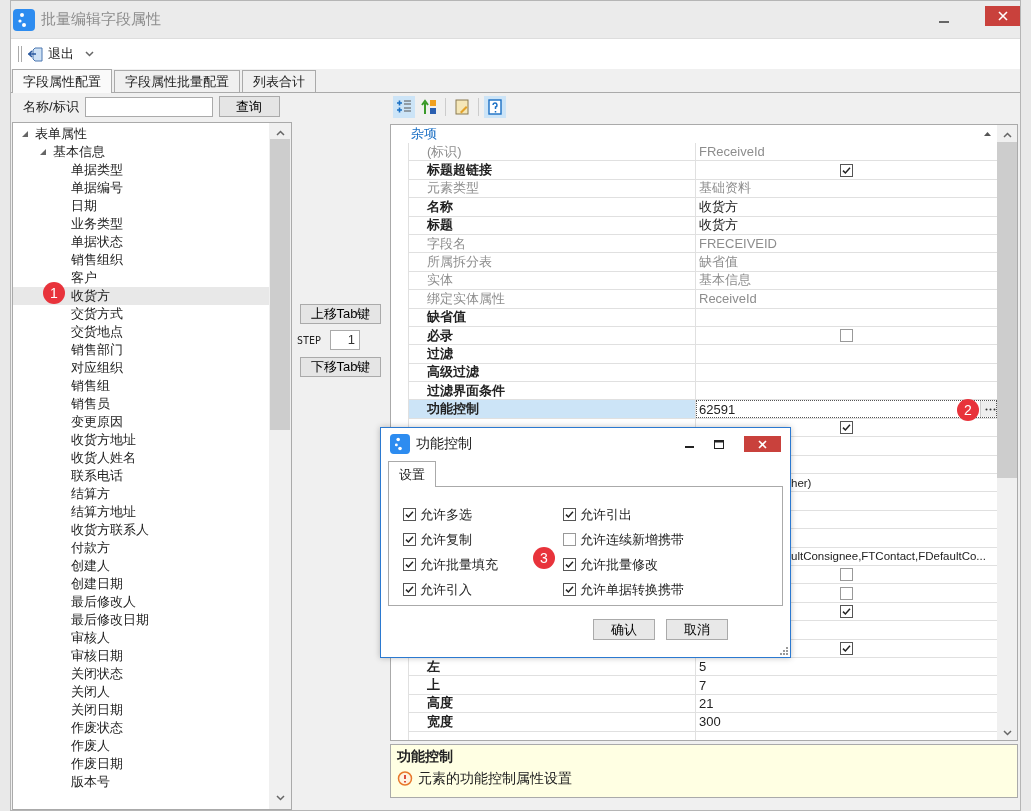 Image resolution: width=1031 pixels, height=811 pixels. Describe the element at coordinates (737, 244) in the screenshot. I see `property-value: FRECEIVEID` at that location.